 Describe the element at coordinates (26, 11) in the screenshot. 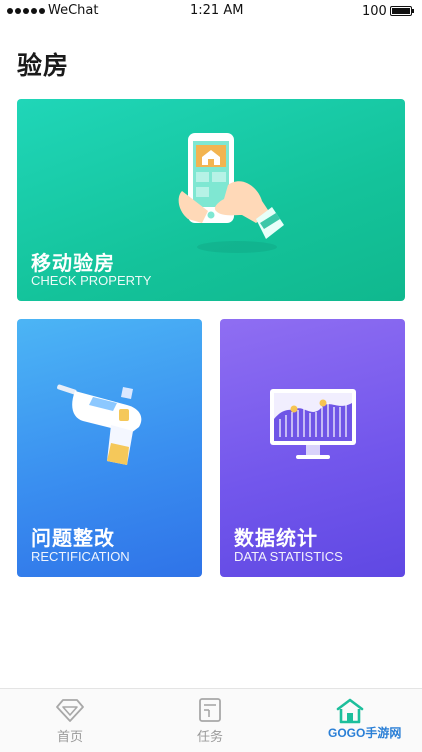

I see `signal-strength-icon` at that location.